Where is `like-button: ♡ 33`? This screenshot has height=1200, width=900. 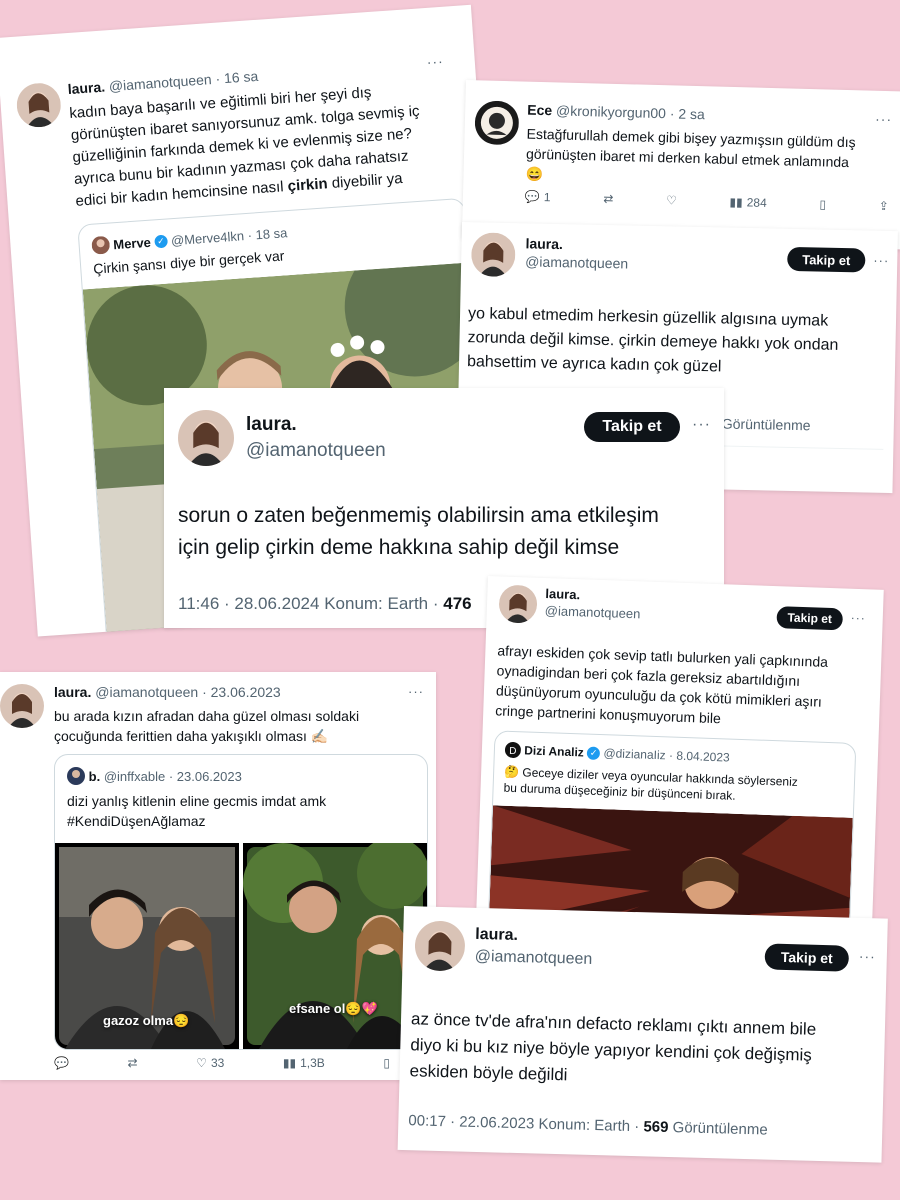 like-button: ♡ 33 is located at coordinates (210, 1063).